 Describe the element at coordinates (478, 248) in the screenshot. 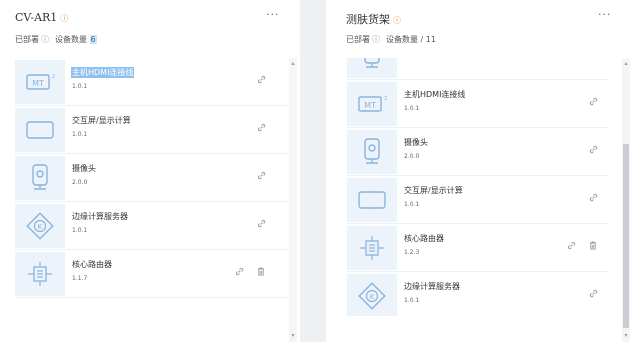

I see `device-row: 核心路由器 1.2.3` at that location.